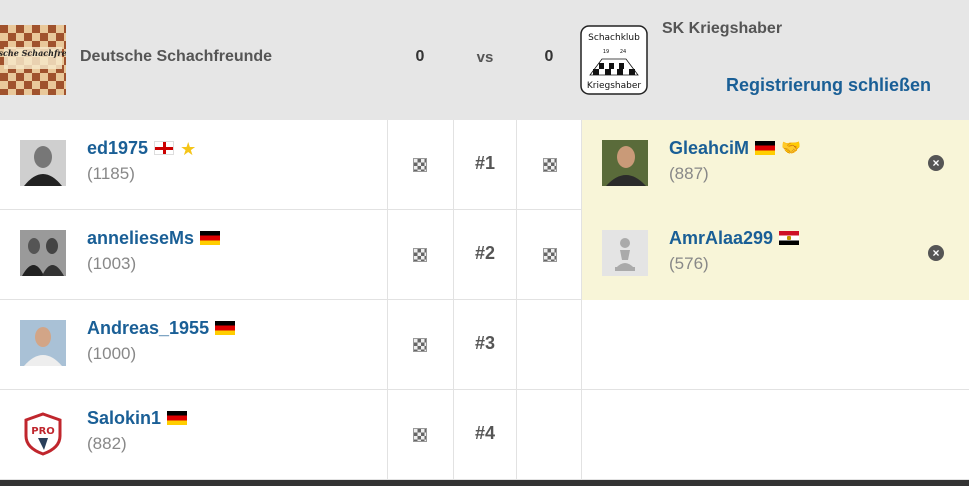  Describe the element at coordinates (775, 165) in the screenshot. I see `away-player-cell: GleahciM 🤝 (887) ×` at that location.